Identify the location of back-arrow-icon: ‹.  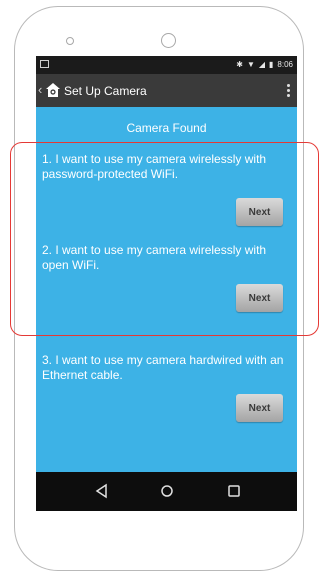
(40, 89).